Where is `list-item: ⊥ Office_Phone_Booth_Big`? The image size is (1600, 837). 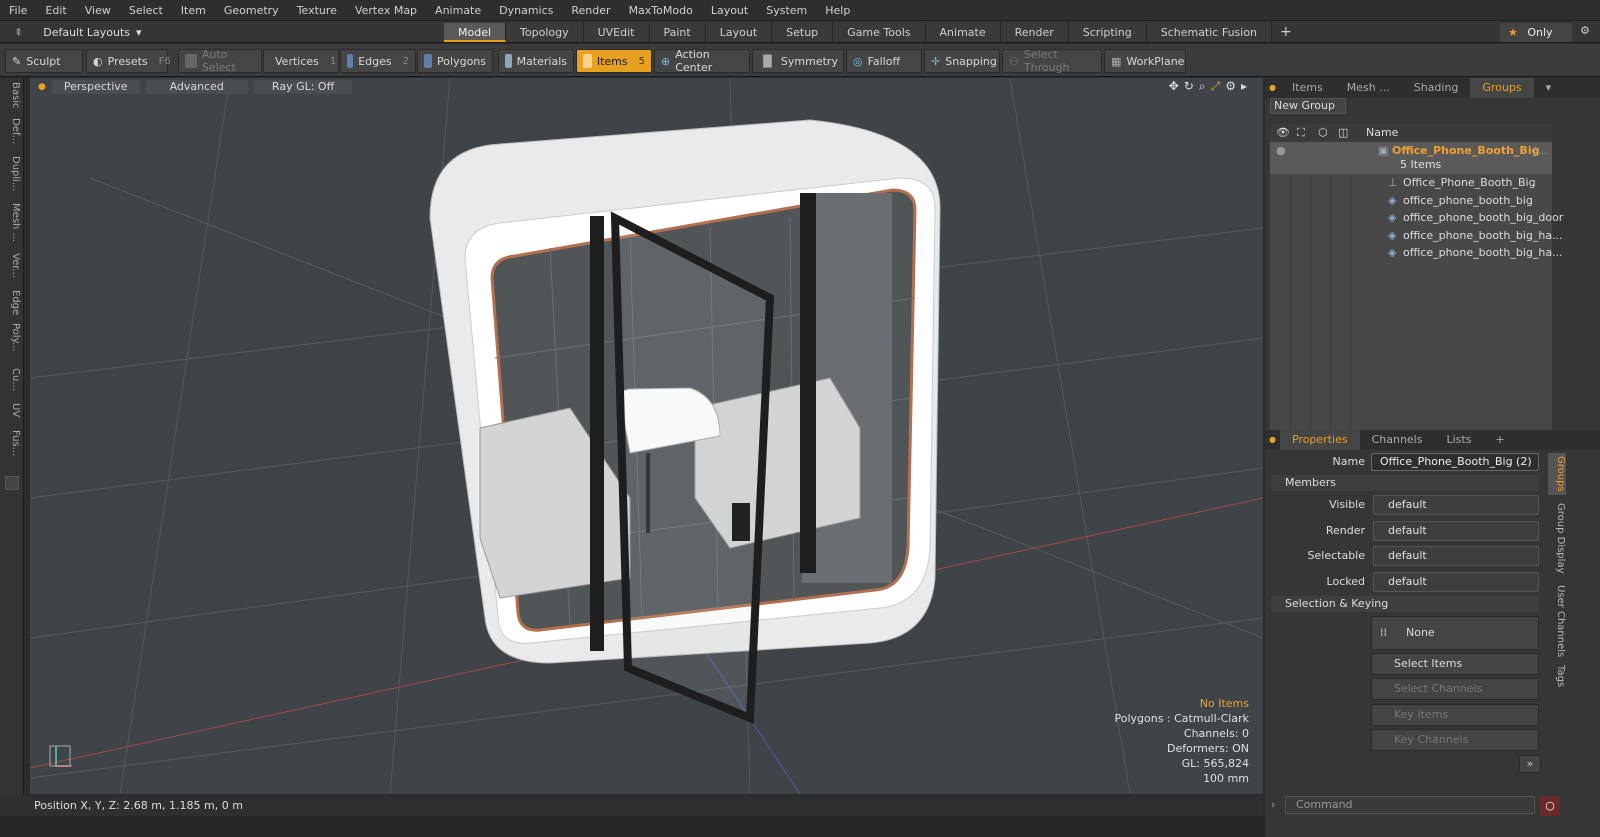 list-item: ⊥ Office_Phone_Booth_Big is located at coordinates (1411, 182).